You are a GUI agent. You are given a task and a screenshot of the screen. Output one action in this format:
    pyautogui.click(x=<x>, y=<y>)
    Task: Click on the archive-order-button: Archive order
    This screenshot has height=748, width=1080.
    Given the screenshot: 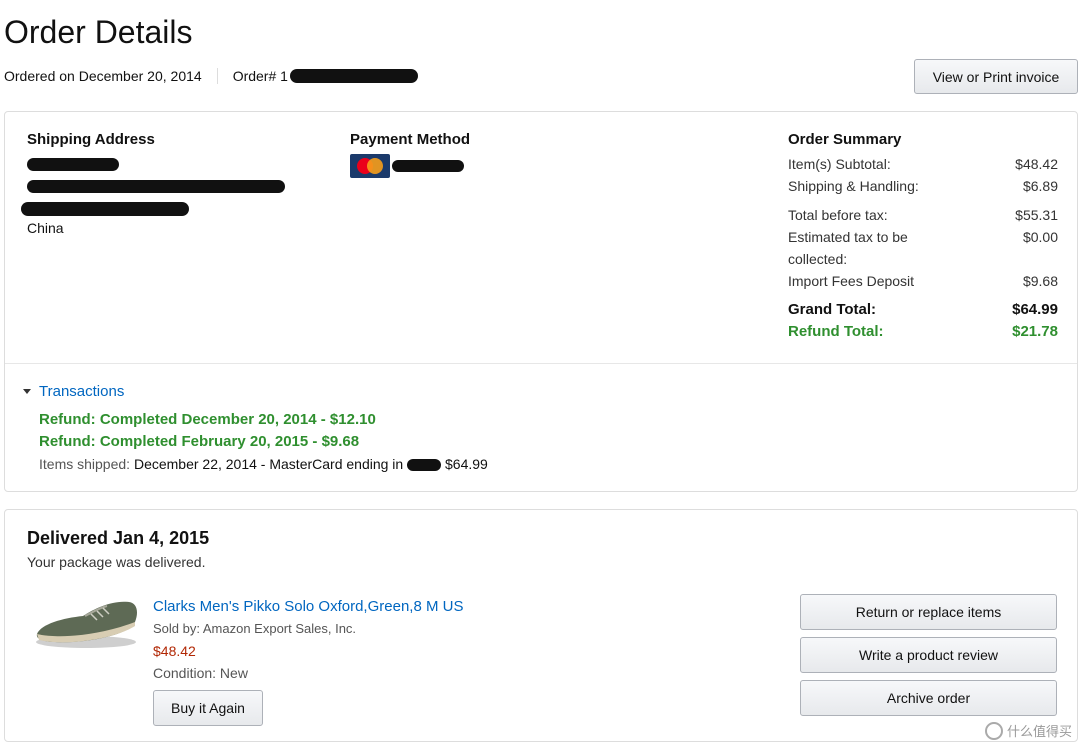 What is the action you would take?
    pyautogui.click(x=928, y=698)
    